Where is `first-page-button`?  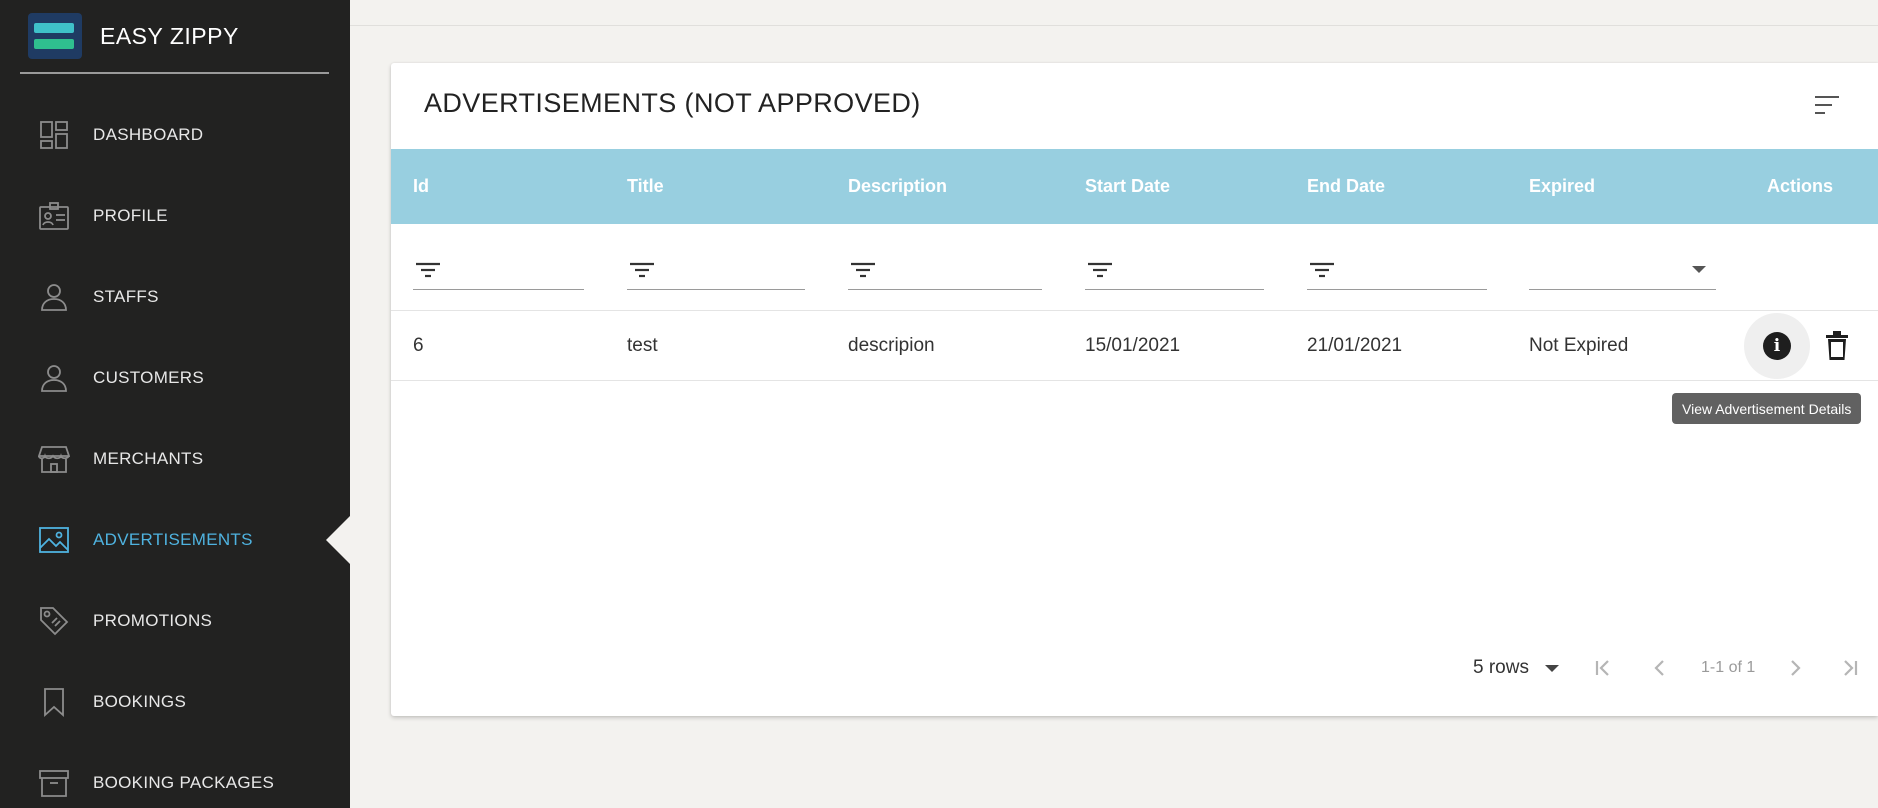
first-page-button is located at coordinates (1604, 668).